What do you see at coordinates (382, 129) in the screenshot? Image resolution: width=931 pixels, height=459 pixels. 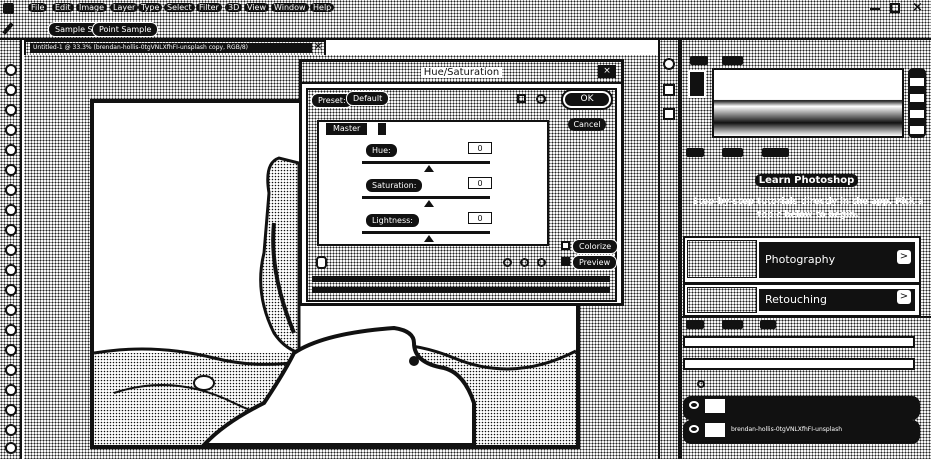 I see `channel-dropdown-icon` at bounding box center [382, 129].